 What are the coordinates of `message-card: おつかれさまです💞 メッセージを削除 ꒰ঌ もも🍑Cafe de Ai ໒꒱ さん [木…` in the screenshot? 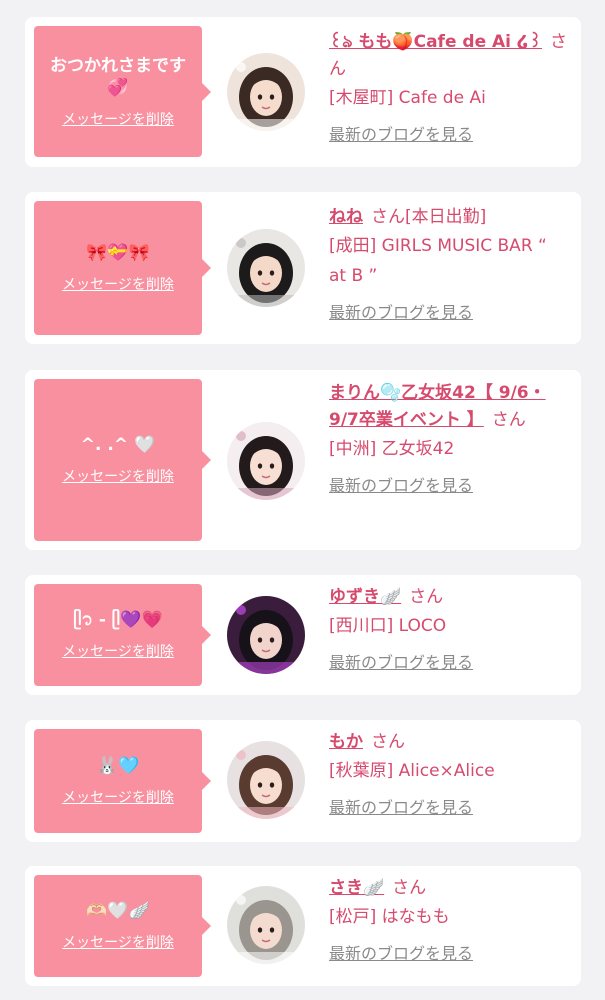 It's located at (303, 92).